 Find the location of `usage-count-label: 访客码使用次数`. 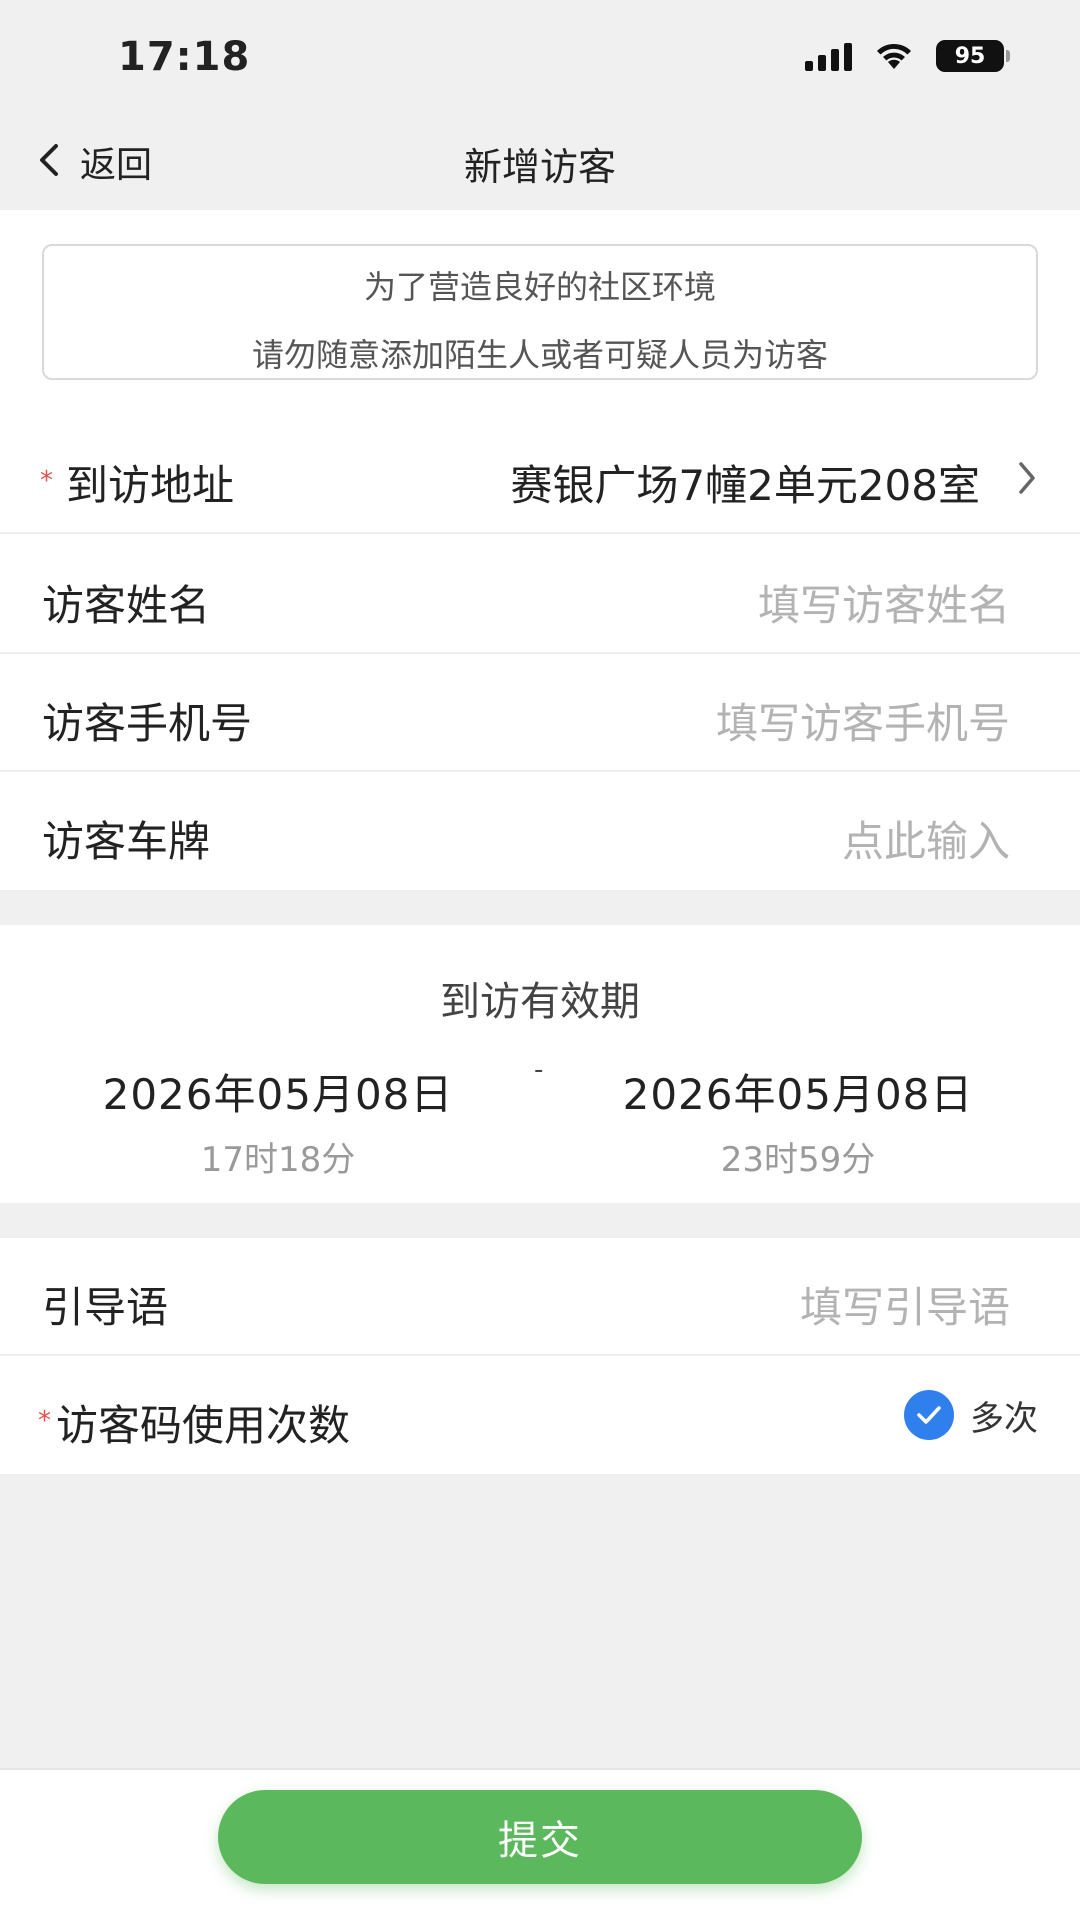

usage-count-label: 访客码使用次数 is located at coordinates (203, 1425).